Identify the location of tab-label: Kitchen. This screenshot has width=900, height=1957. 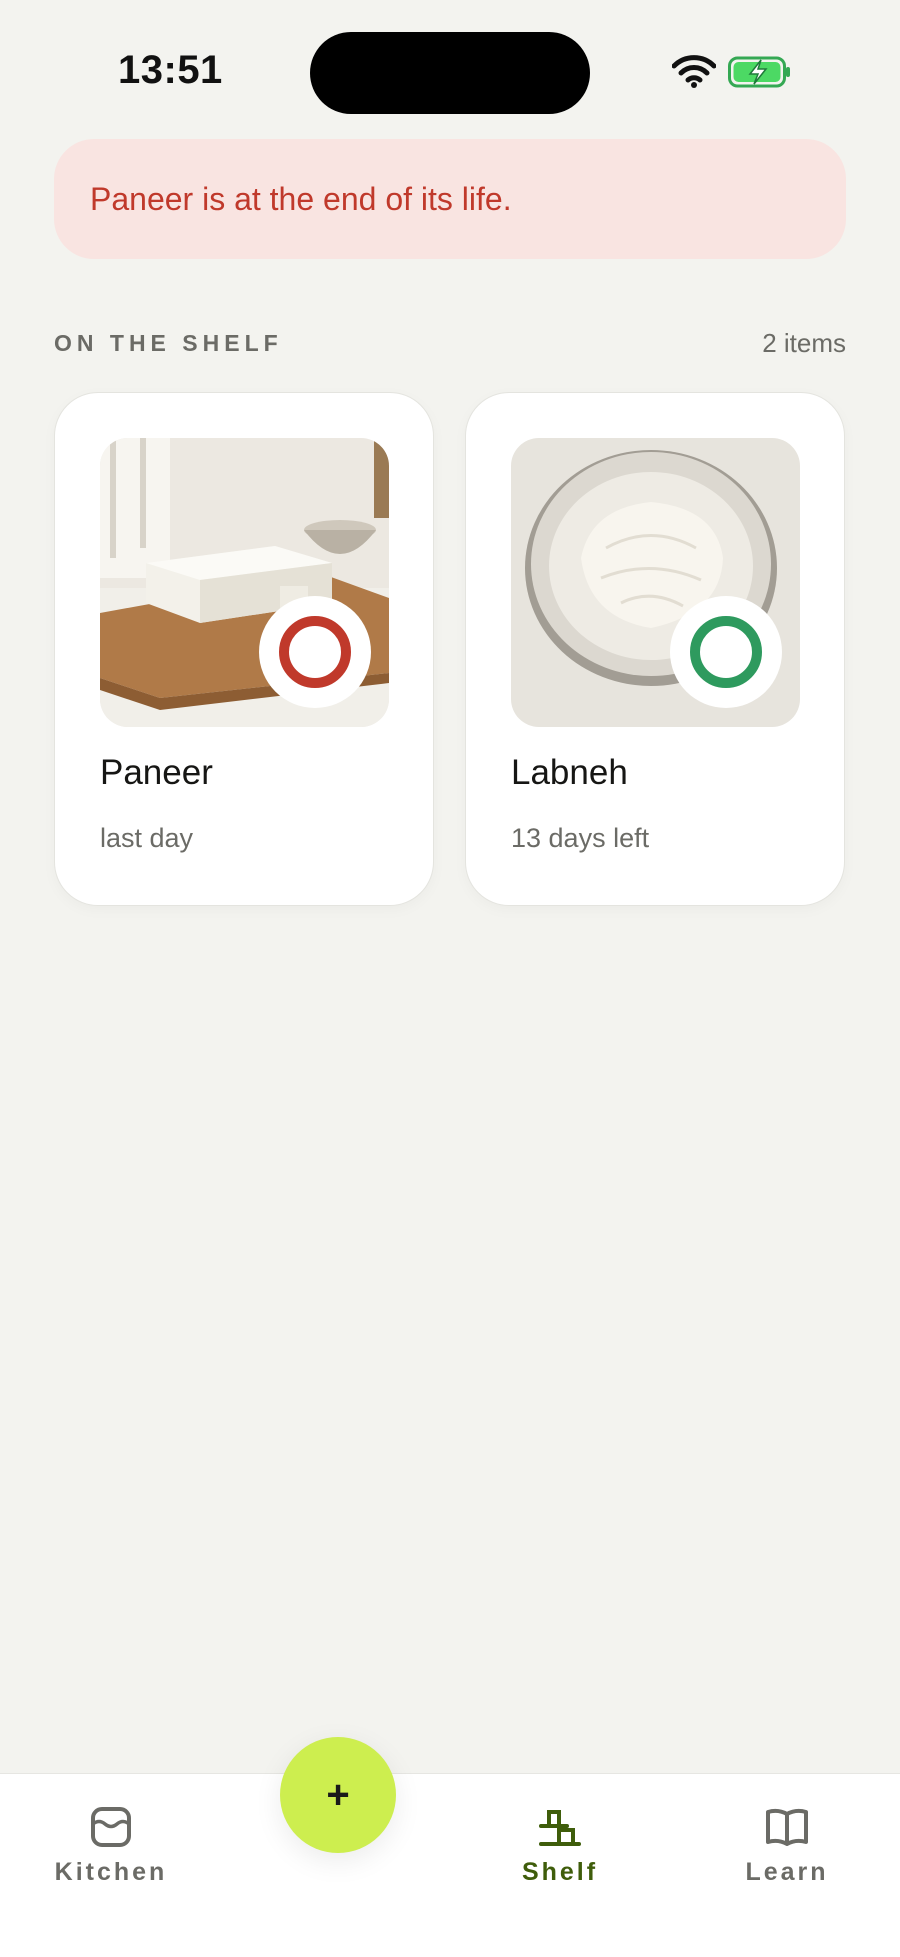
(111, 1872).